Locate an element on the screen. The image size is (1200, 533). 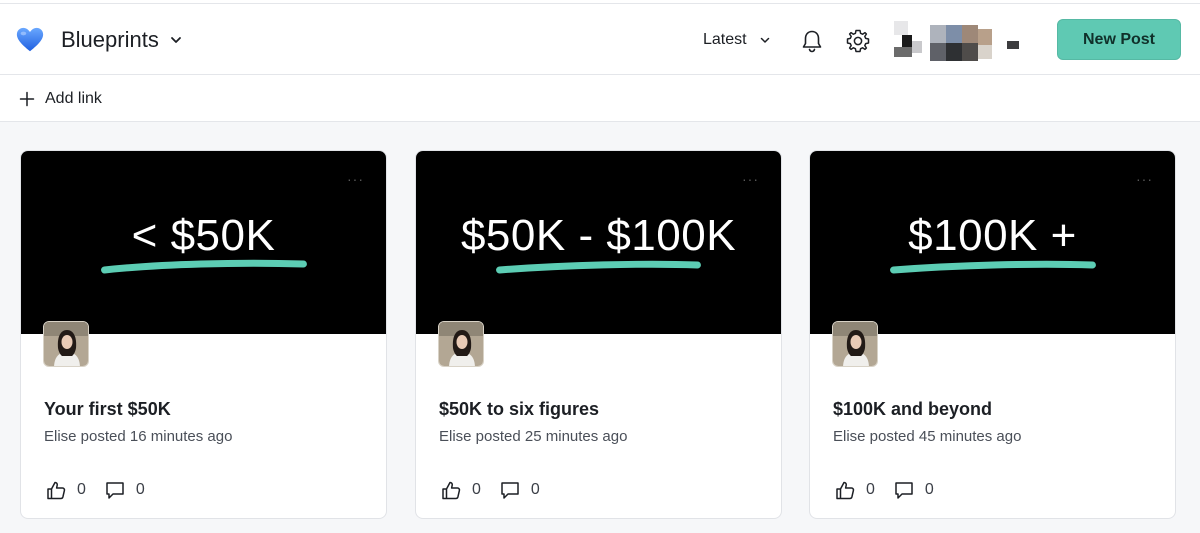
blue-heart-icon is located at coordinates (30, 39).